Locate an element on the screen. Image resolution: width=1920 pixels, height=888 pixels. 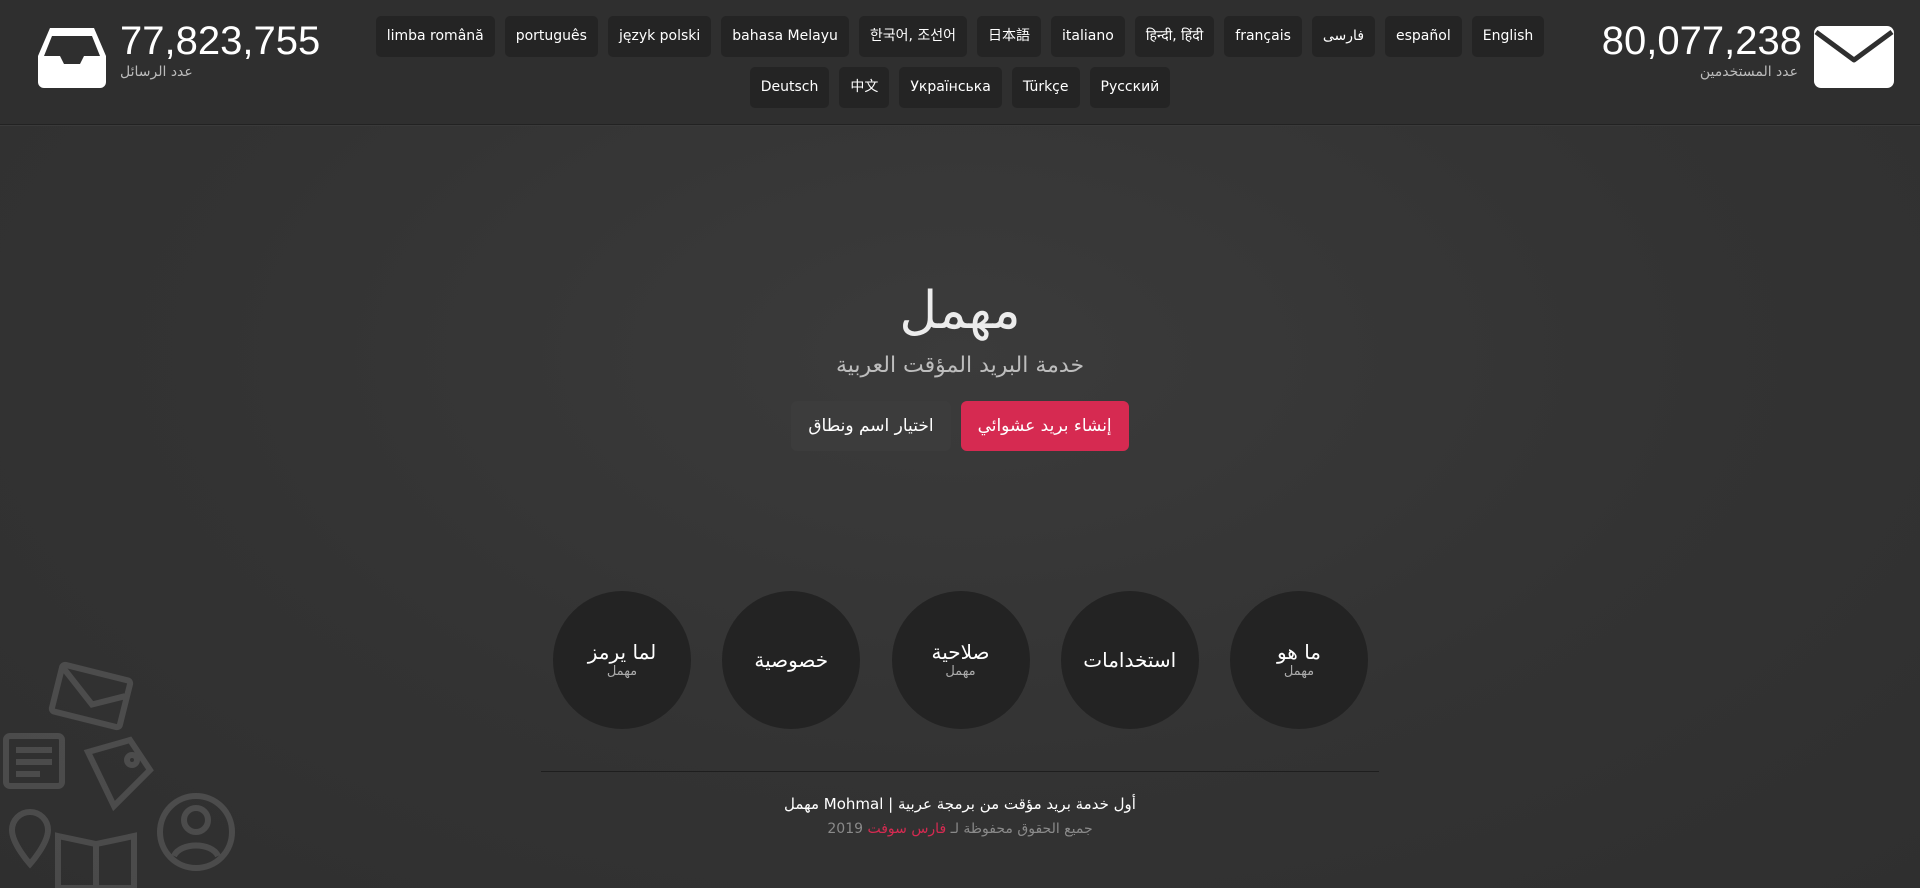
lang-button-ro: limba română is located at coordinates (435, 36).